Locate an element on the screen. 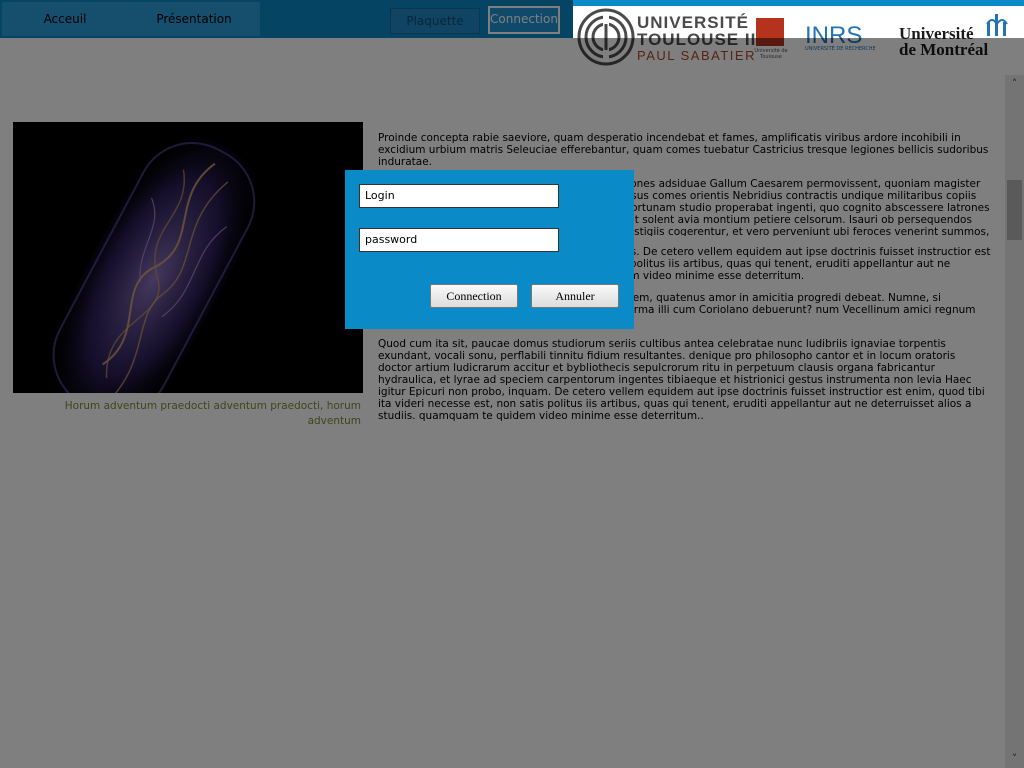 The image size is (1024, 768). login-submit-button: Connection is located at coordinates (474, 296).